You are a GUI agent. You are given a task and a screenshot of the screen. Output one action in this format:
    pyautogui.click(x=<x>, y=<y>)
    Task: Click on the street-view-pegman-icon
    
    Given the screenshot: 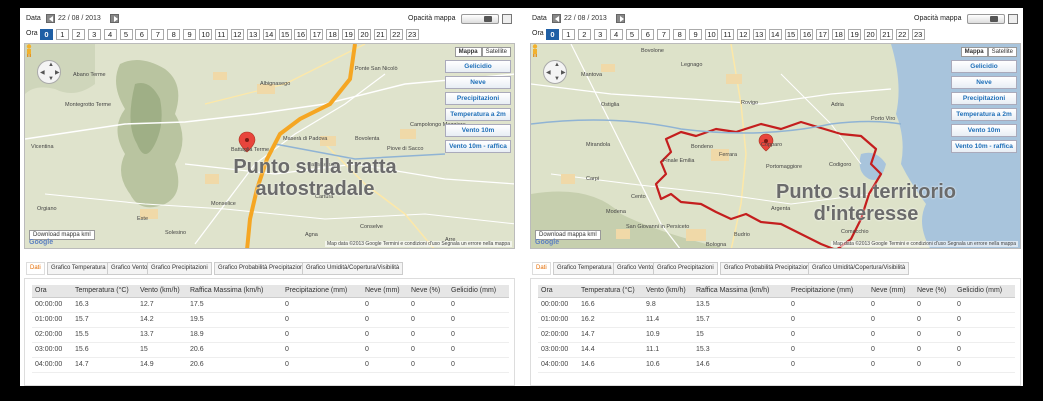 What is the action you would take?
    pyautogui.click(x=29, y=50)
    